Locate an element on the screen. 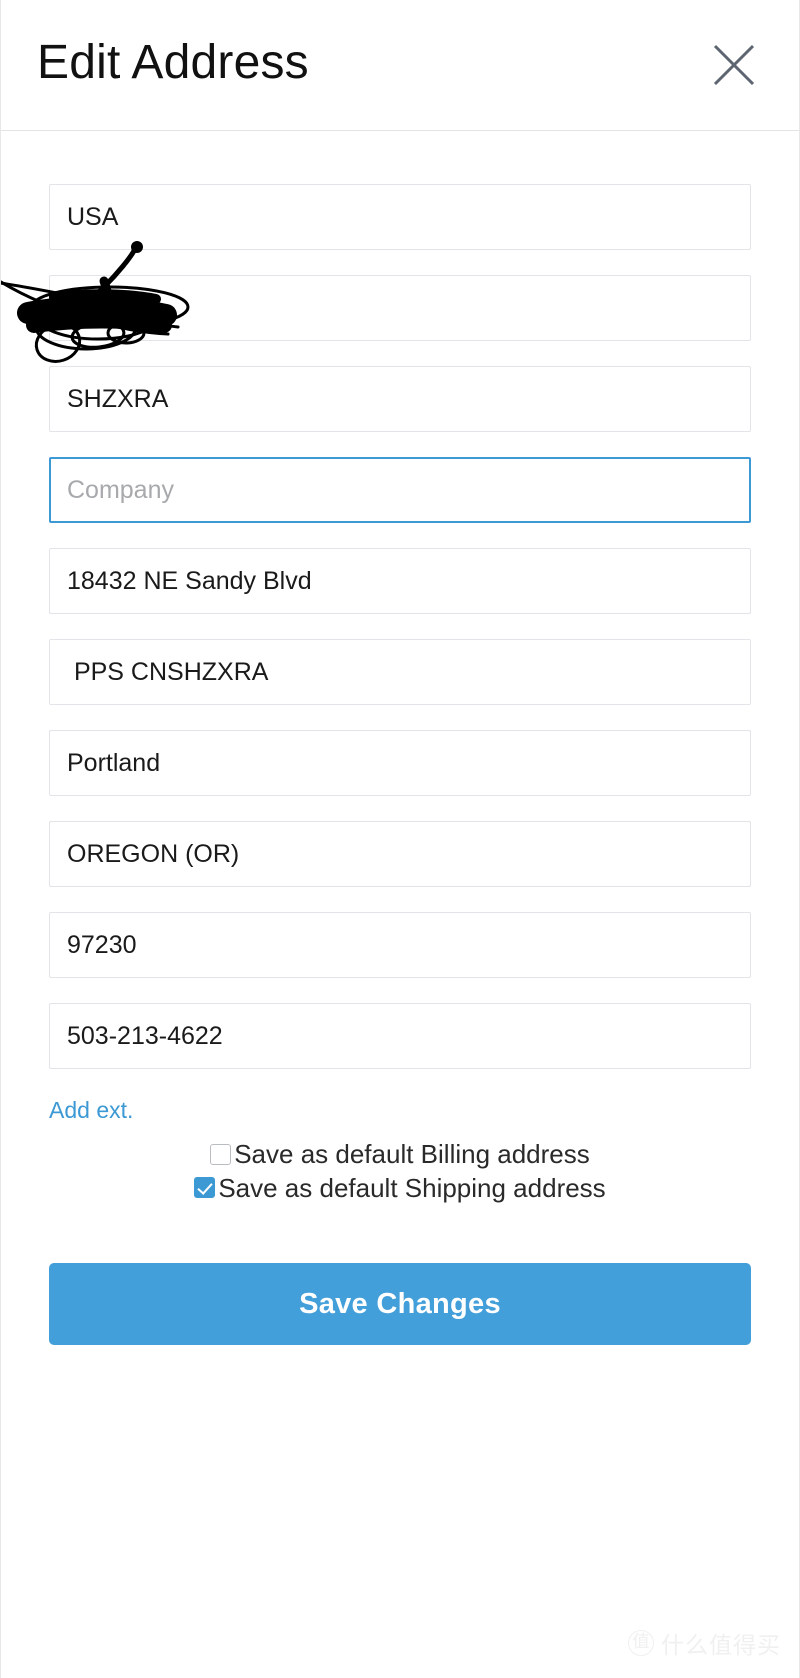  country-input: USA is located at coordinates (400, 217).